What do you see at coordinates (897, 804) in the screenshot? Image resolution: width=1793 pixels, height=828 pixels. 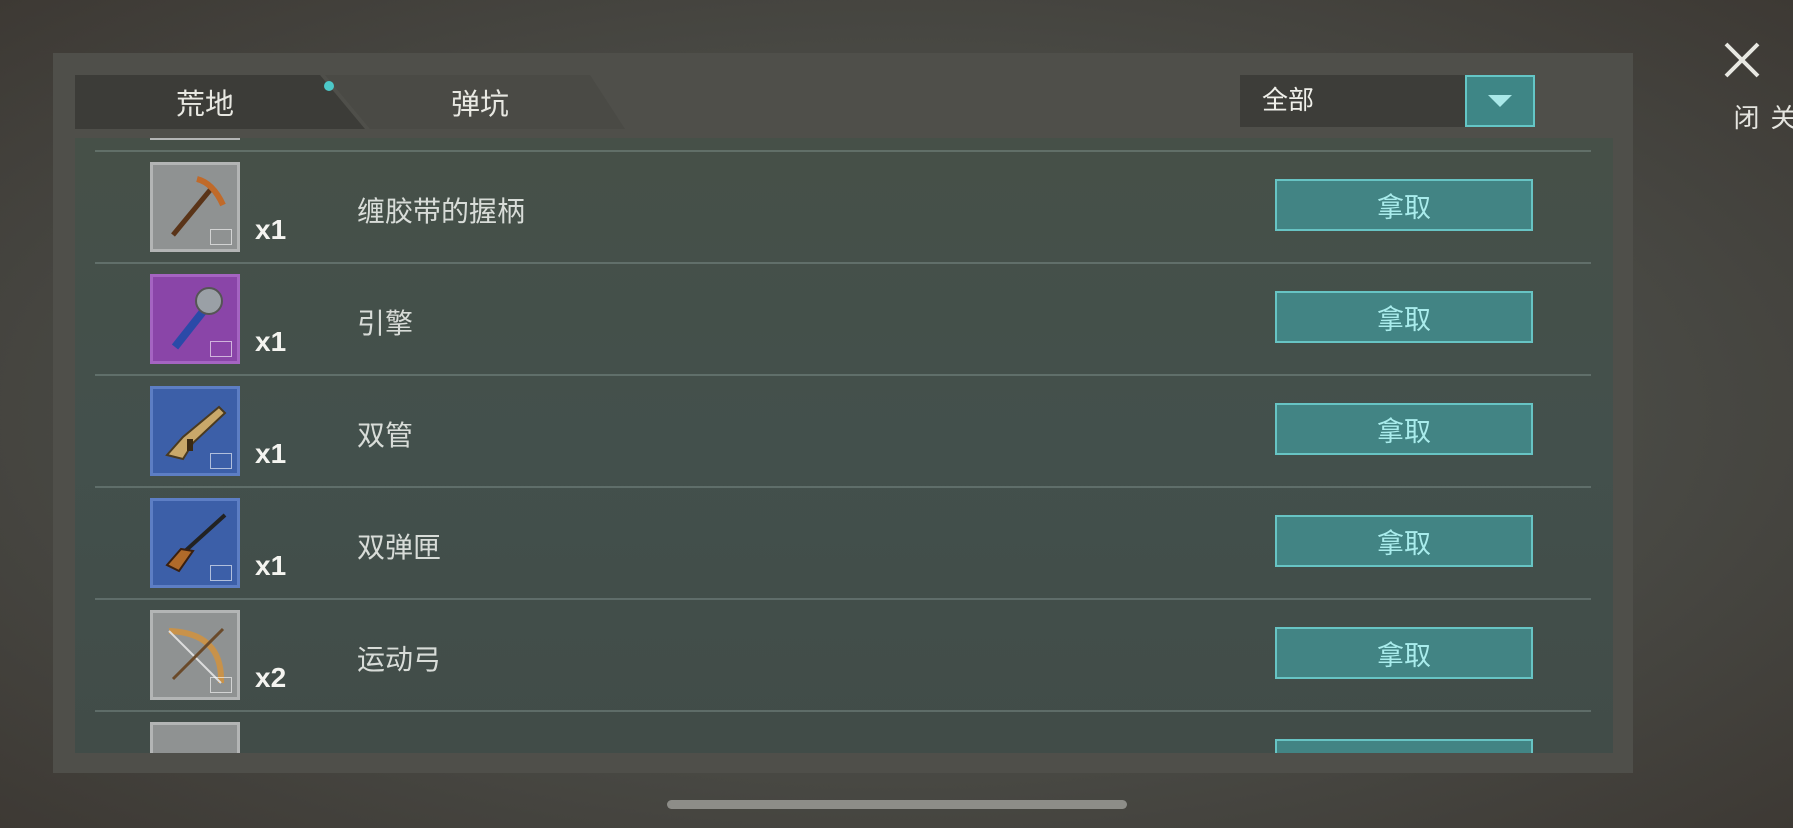 I see `home-indicator` at bounding box center [897, 804].